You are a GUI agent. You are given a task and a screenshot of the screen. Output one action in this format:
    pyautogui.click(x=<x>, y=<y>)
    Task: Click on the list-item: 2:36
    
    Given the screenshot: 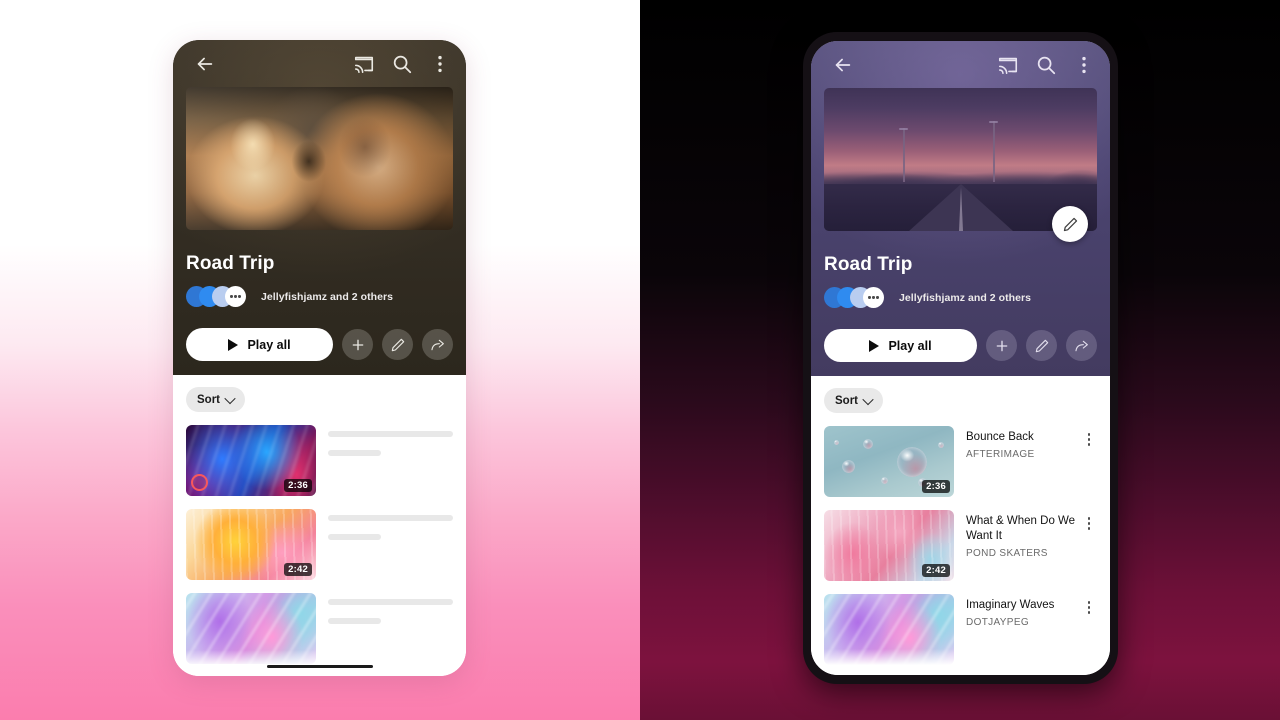 What is the action you would take?
    pyautogui.click(x=319, y=460)
    